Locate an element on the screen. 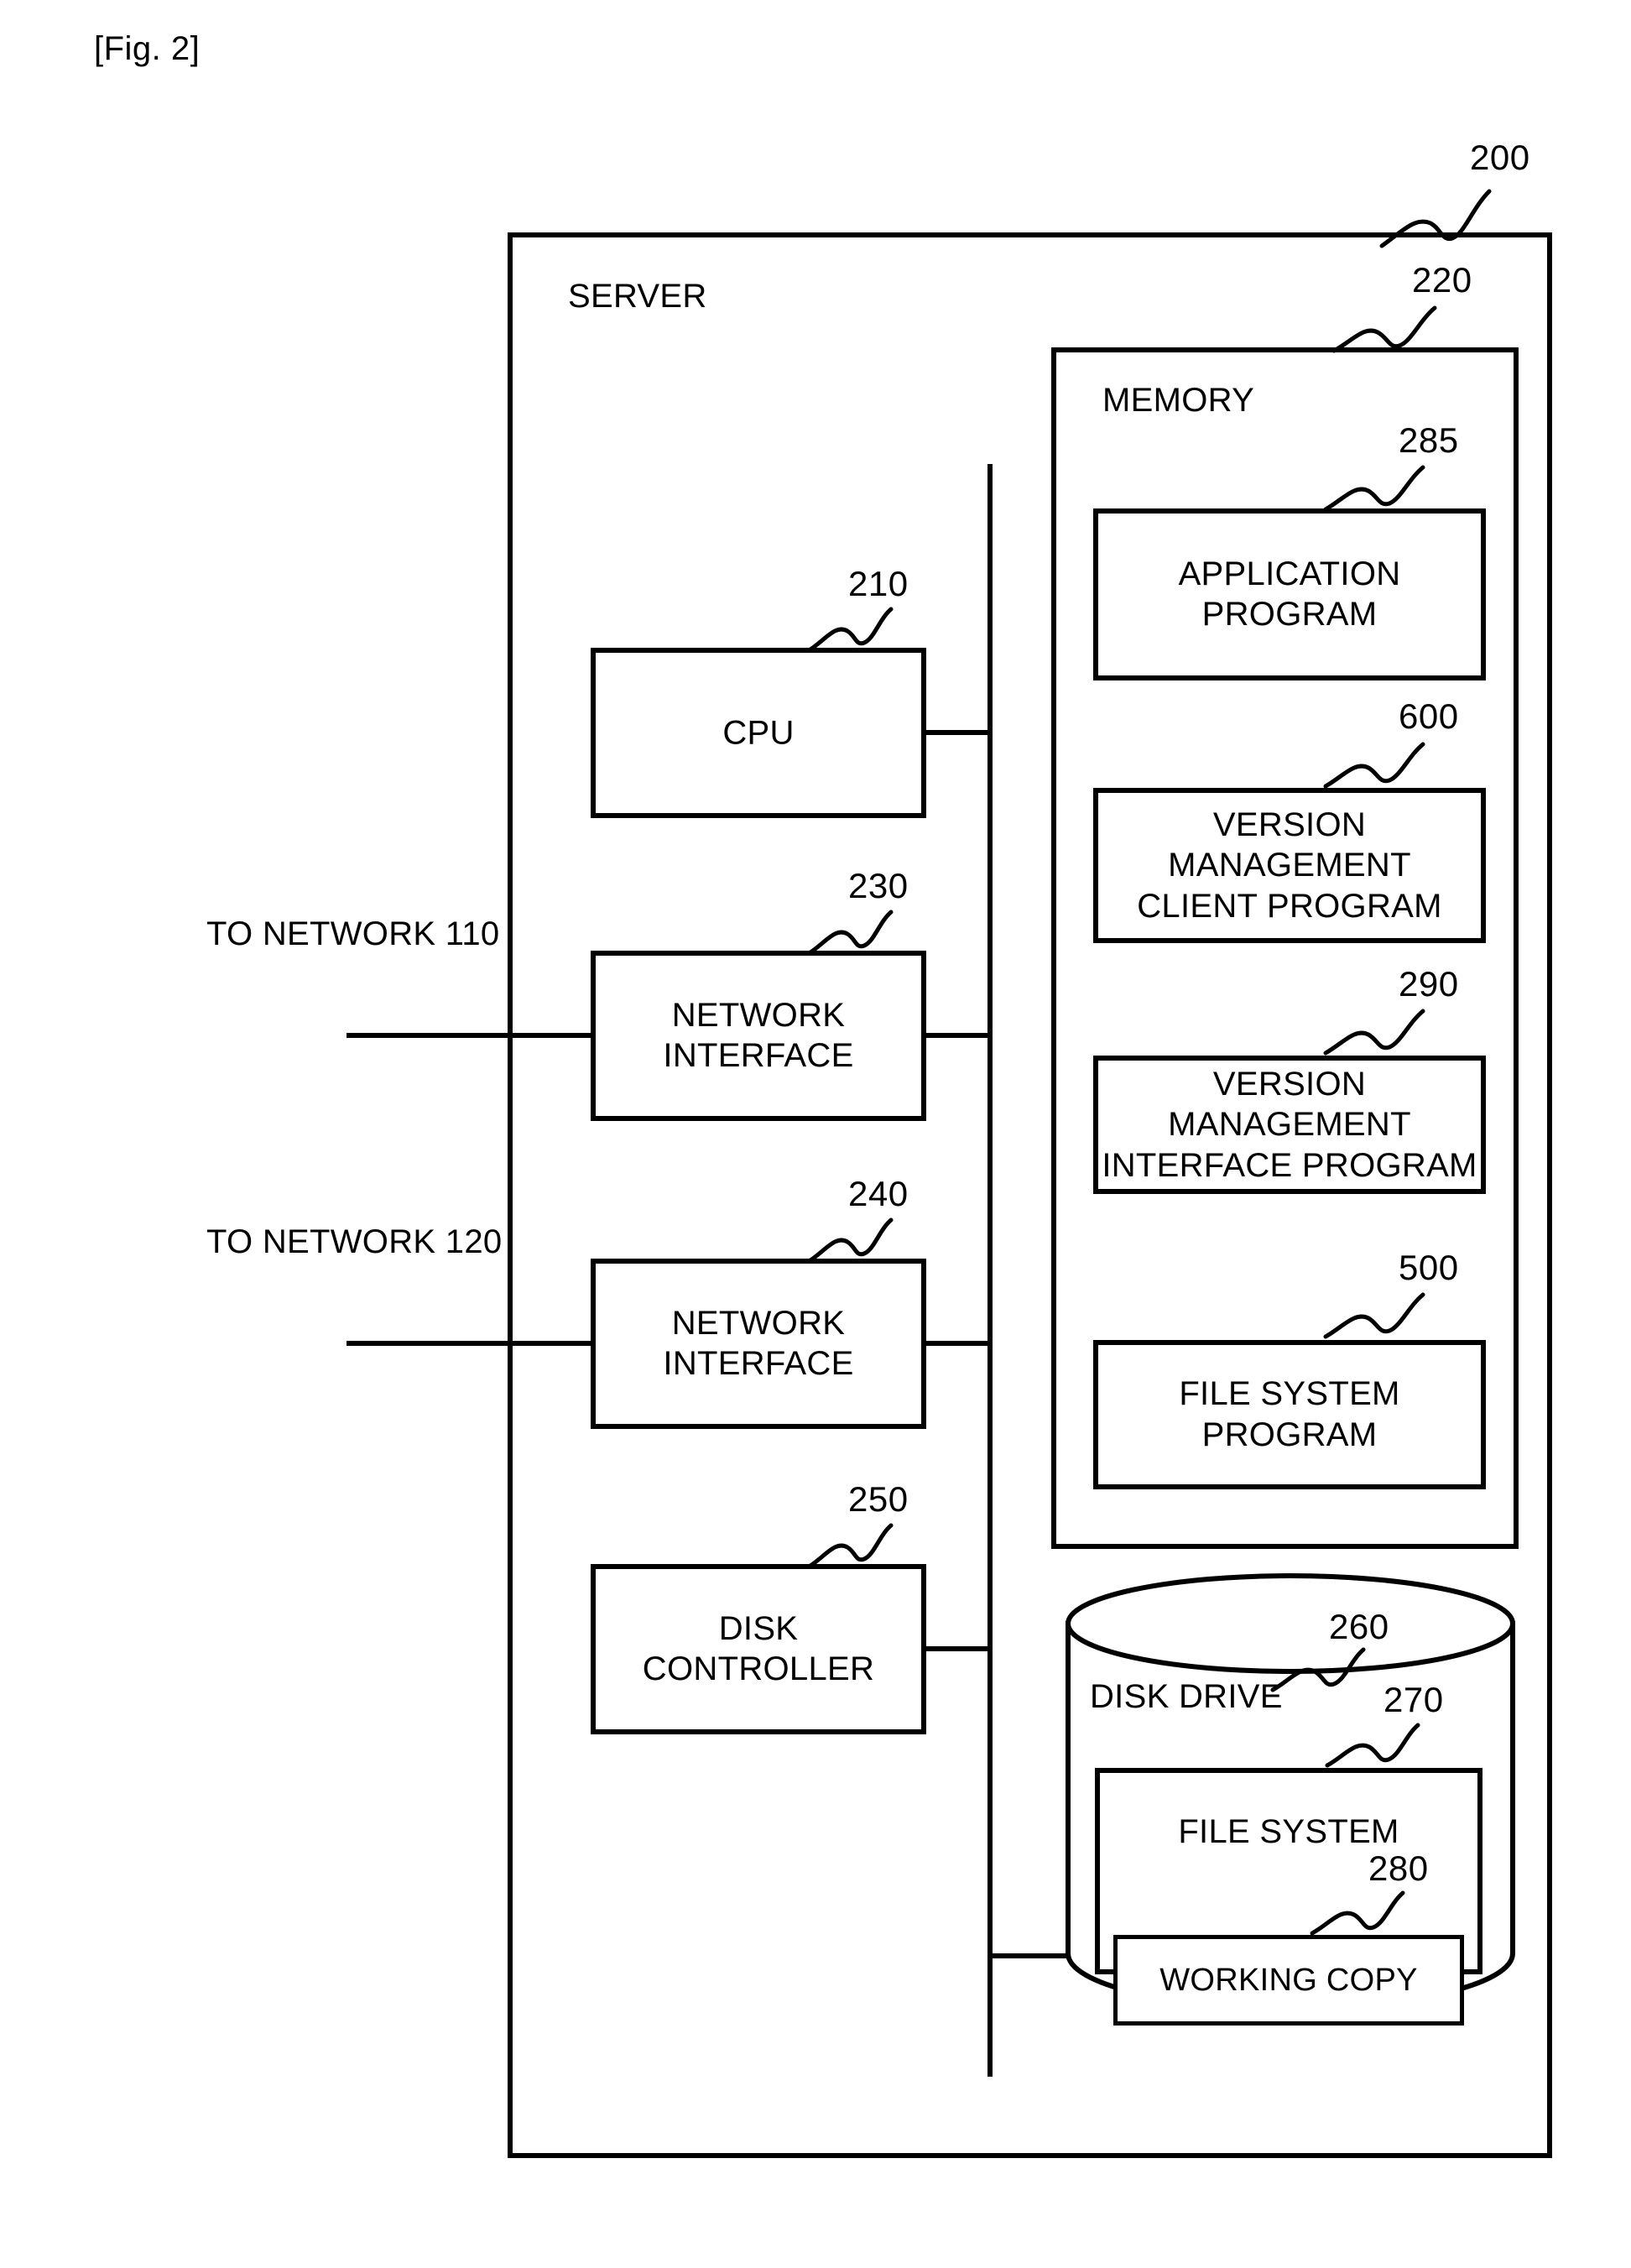 The image size is (1631, 2268). disk-drive-label: DISK DRIVE is located at coordinates (1186, 1696).